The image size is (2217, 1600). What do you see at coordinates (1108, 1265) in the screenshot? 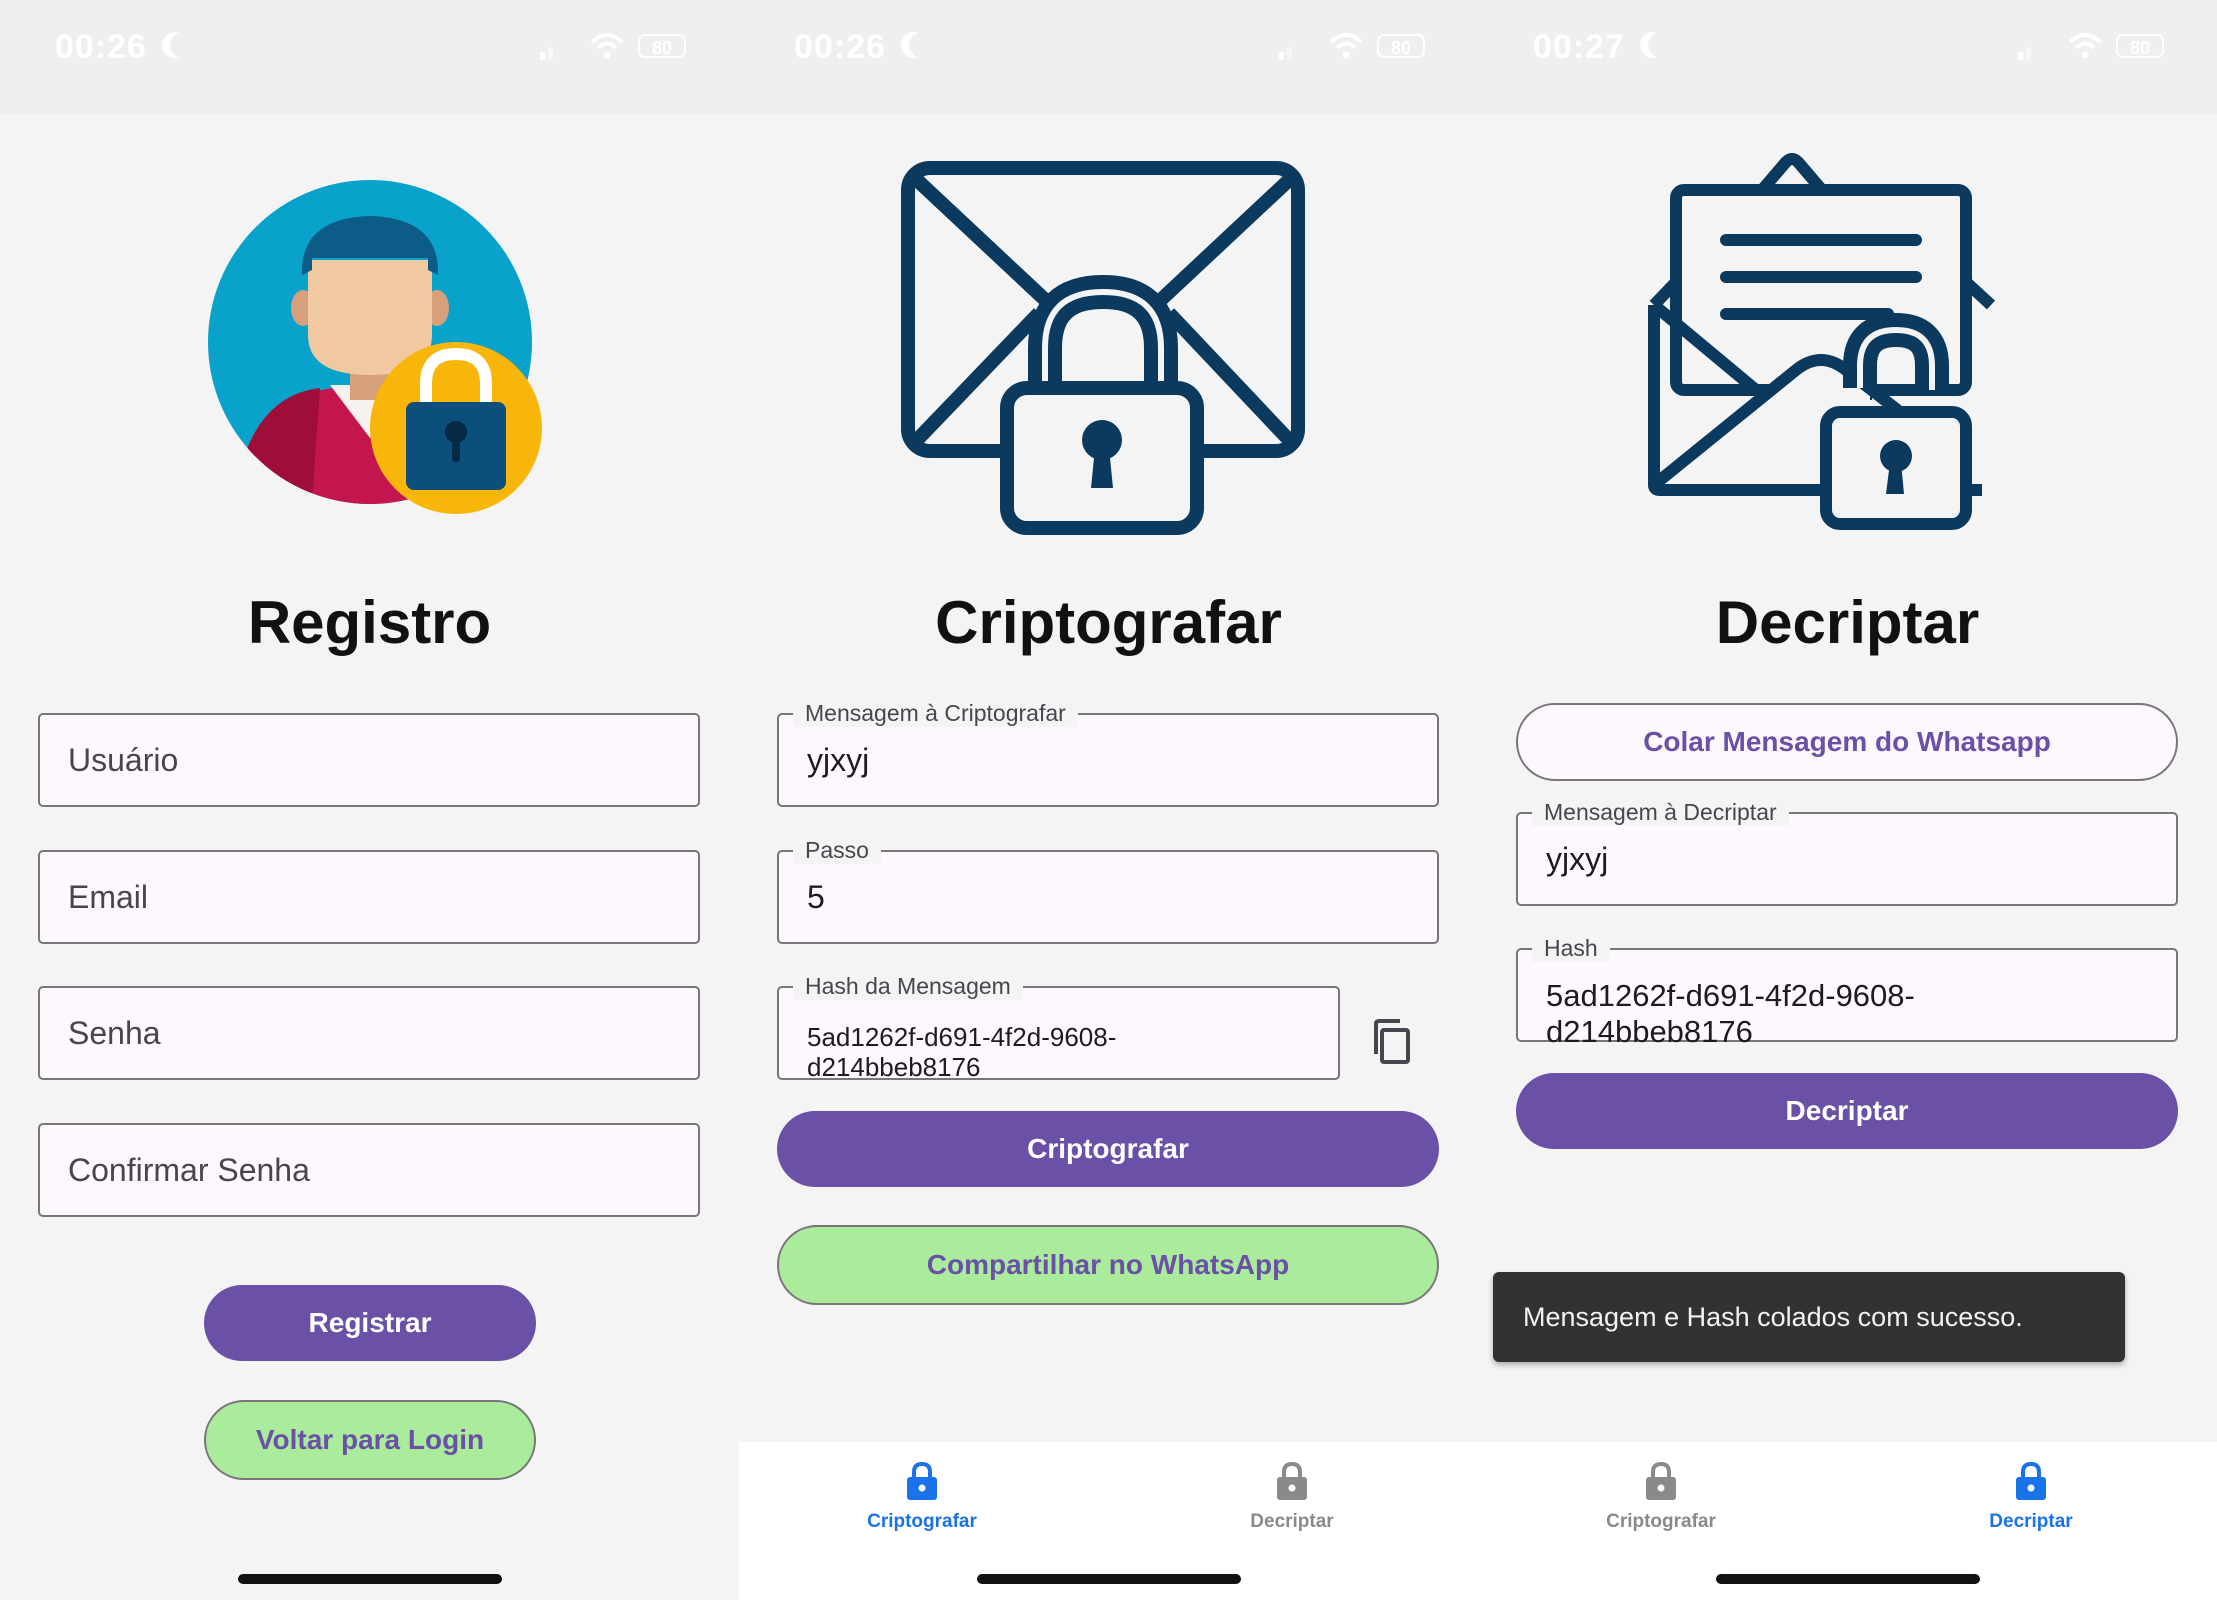
I see `share-whatsapp-button: Compartilhar no WhatsApp` at bounding box center [1108, 1265].